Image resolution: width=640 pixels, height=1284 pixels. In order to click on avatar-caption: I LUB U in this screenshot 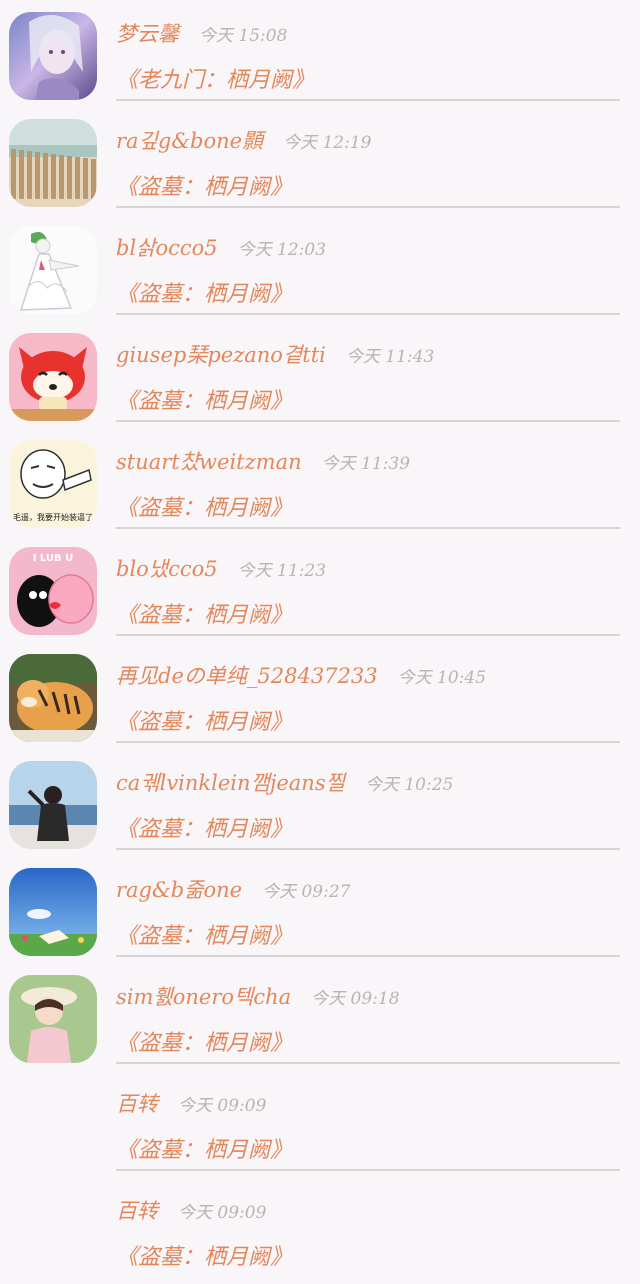, I will do `click(53, 558)`.